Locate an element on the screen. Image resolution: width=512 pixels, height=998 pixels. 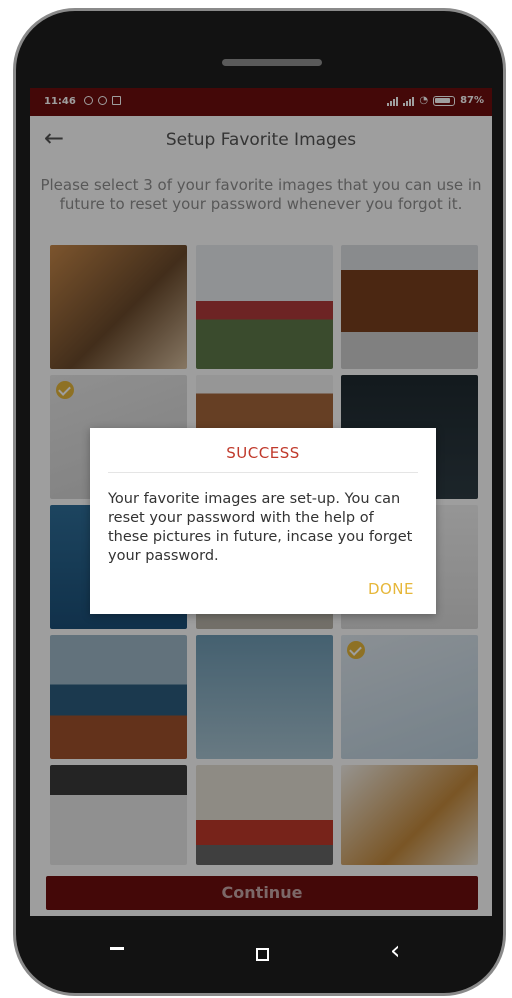
nav-back-icon: ‹ is located at coordinates (395, 951).